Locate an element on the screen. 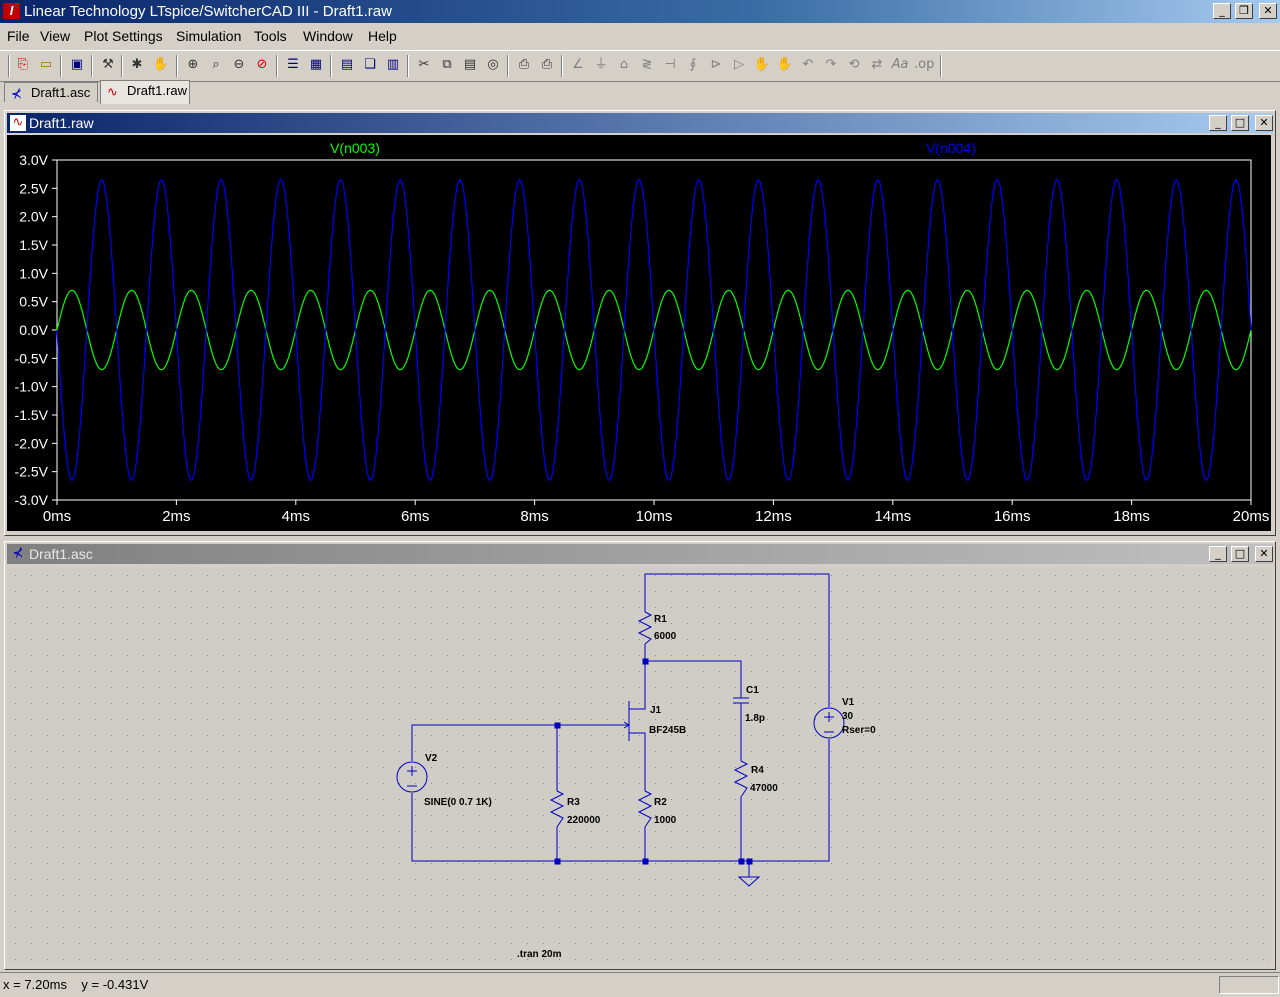 The height and width of the screenshot is (997, 1280). spice-directive: .tran 20m is located at coordinates (539, 954).